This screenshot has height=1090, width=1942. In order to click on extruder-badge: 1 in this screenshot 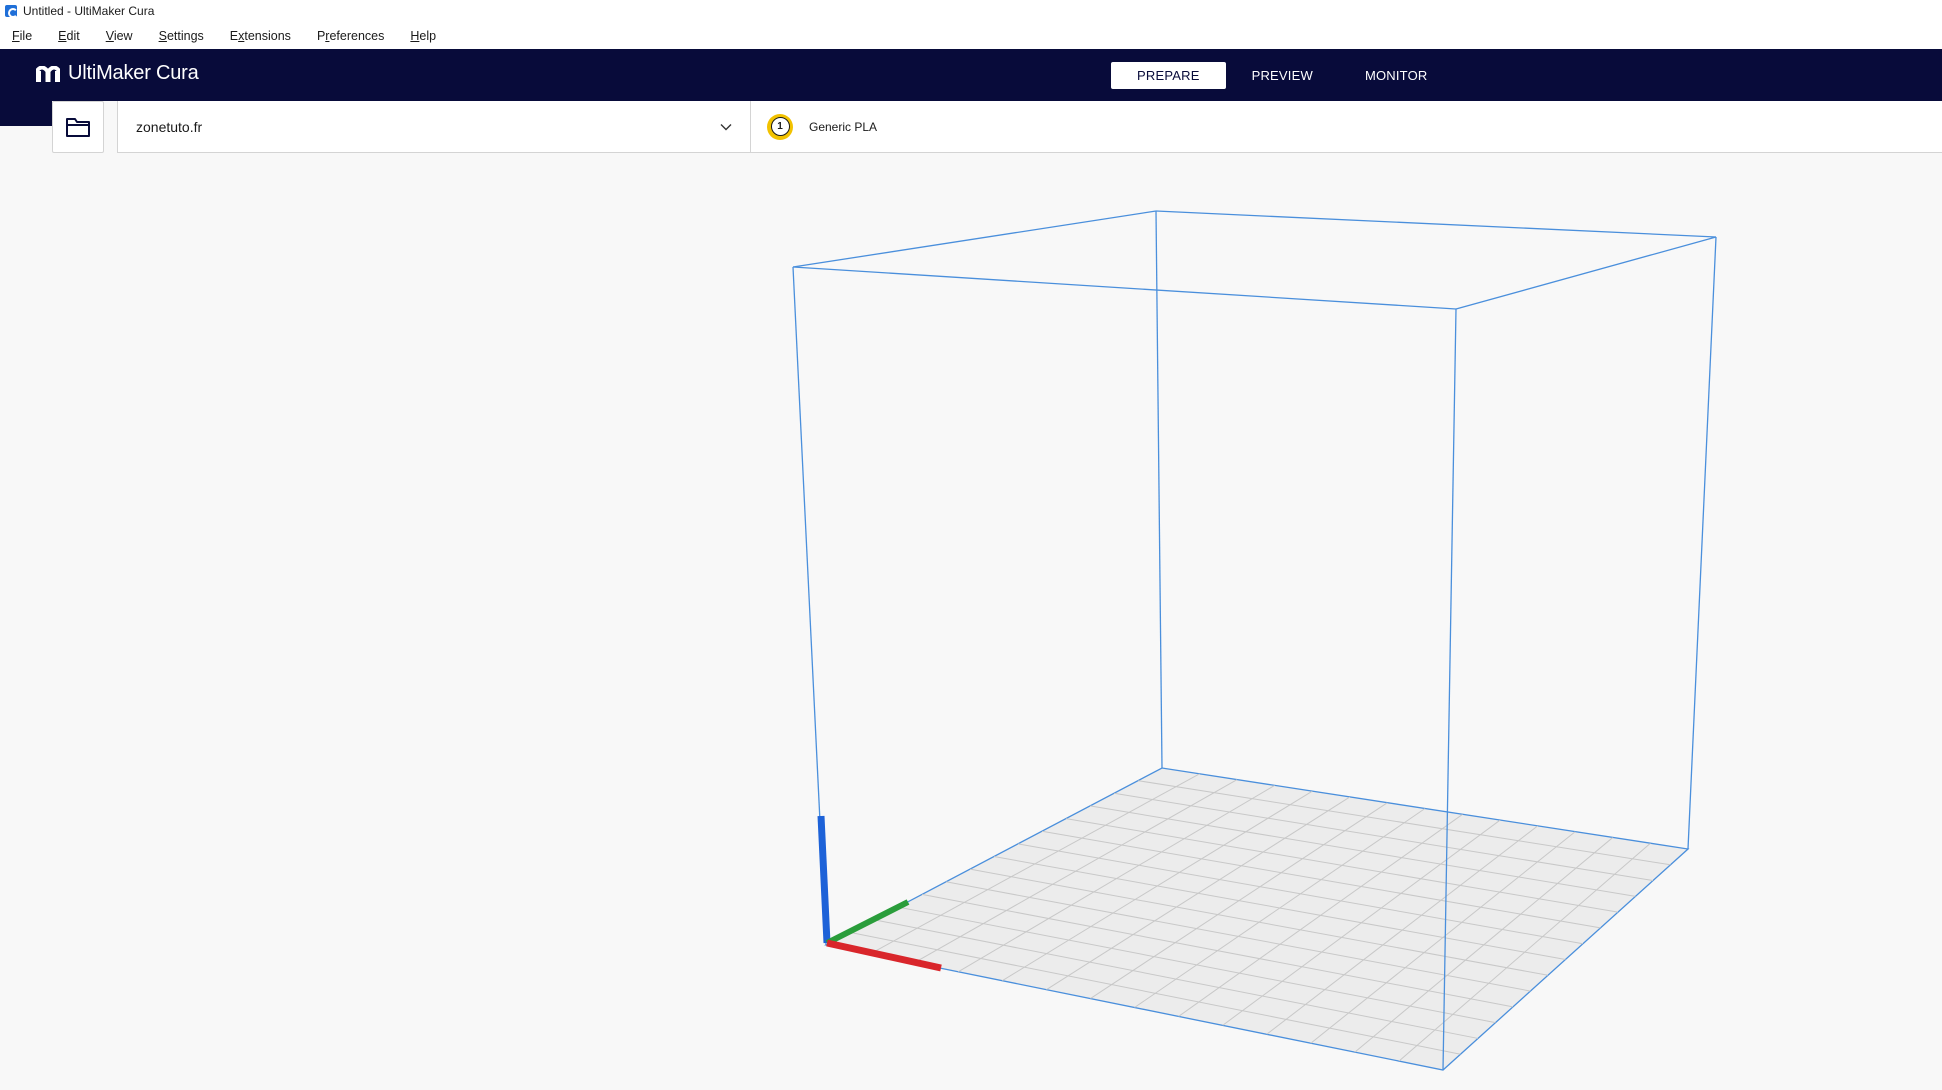, I will do `click(780, 126)`.